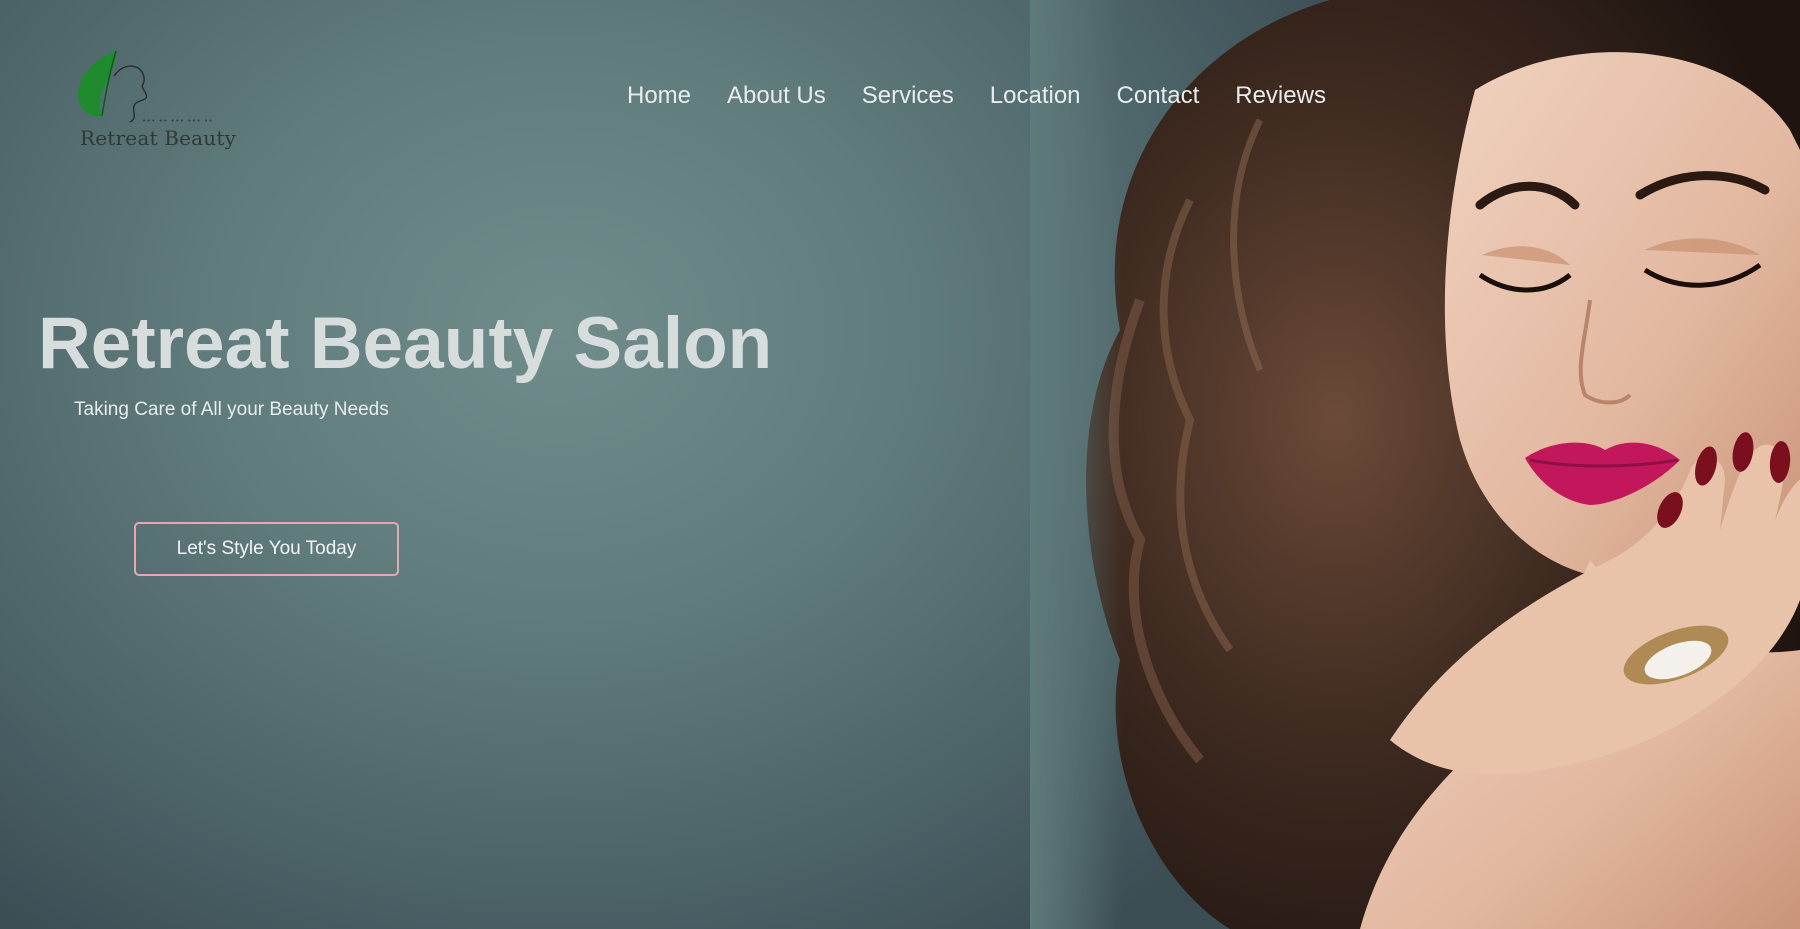  Describe the element at coordinates (151, 101) in the screenshot. I see `brand-logo: ••• •• ••• ••• •• Retreat Beauty` at that location.